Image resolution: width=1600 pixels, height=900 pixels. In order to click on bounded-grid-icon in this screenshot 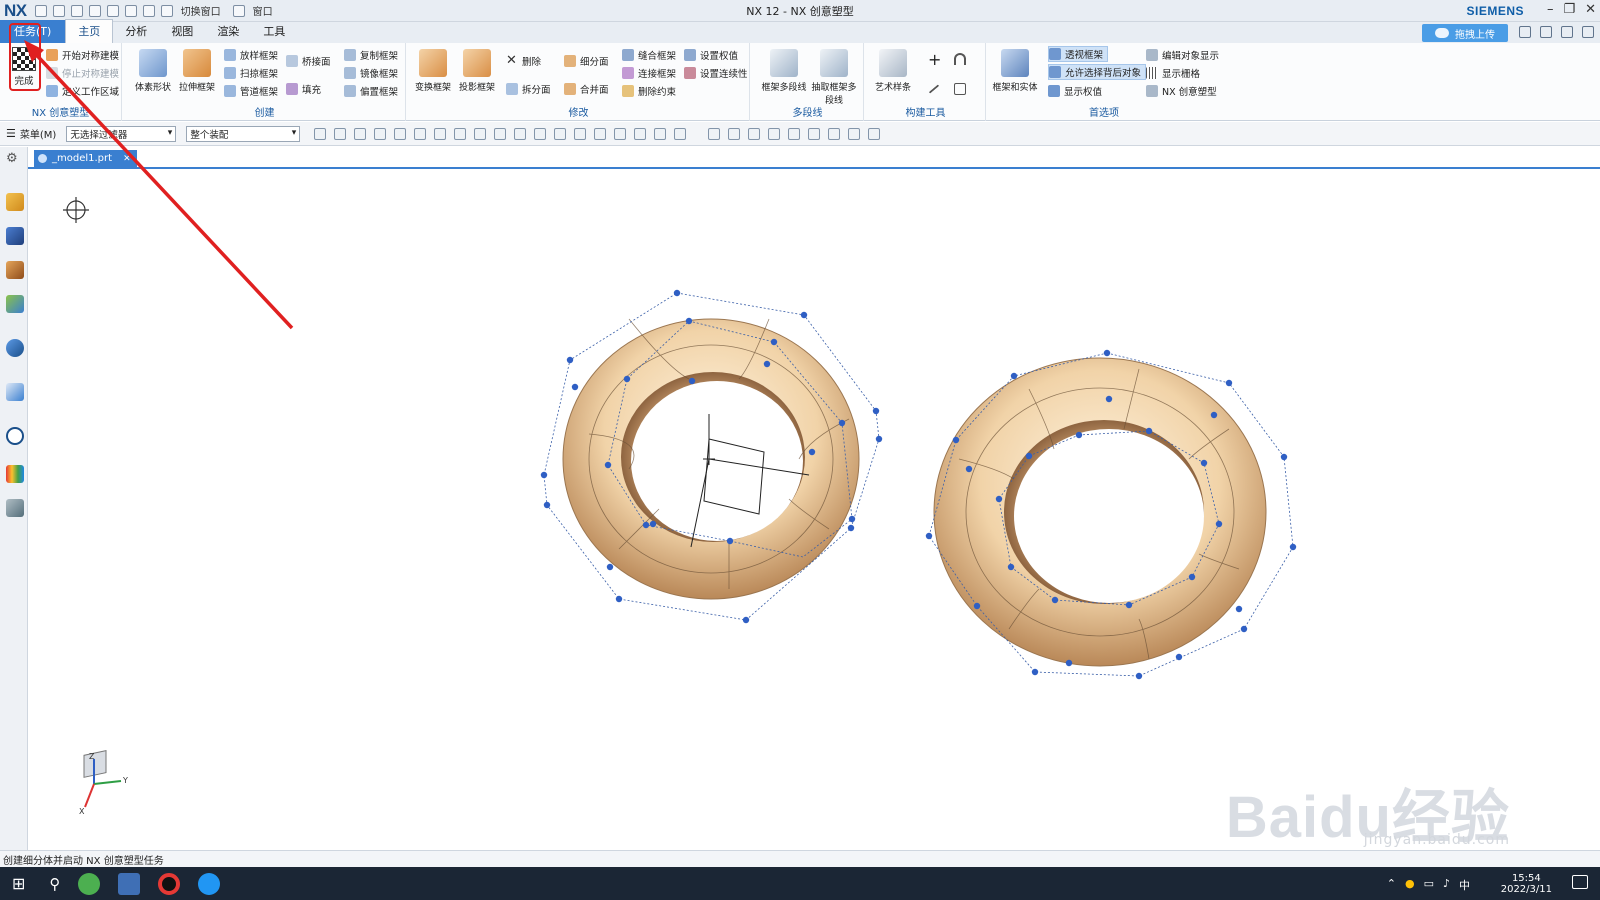, I will do `click(680, 133)`.